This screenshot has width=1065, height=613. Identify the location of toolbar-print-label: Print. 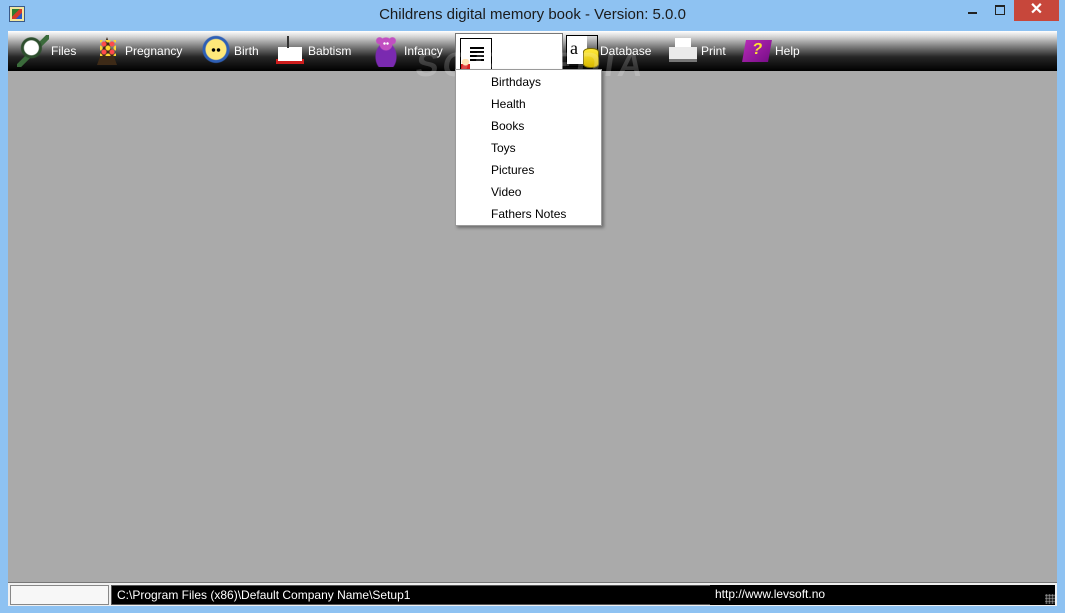
(713, 51).